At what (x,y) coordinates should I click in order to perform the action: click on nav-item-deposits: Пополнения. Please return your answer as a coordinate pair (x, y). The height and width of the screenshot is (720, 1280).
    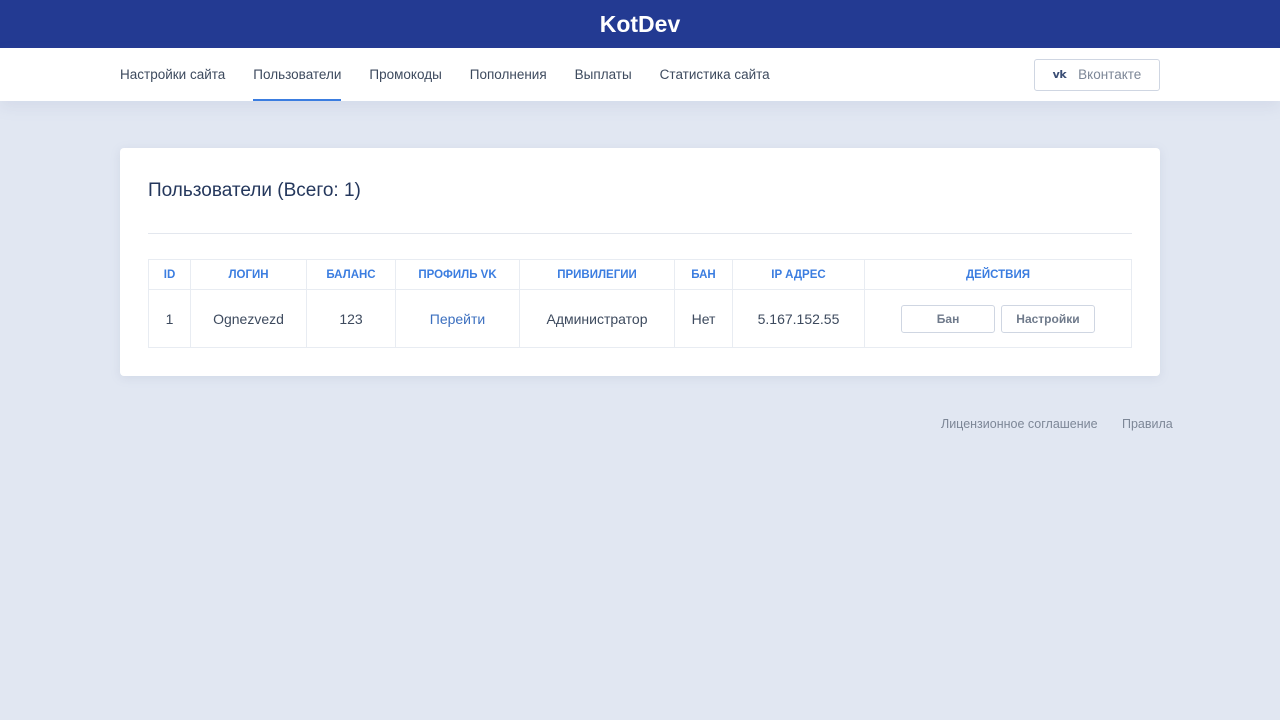
    Looking at the image, I should click on (508, 74).